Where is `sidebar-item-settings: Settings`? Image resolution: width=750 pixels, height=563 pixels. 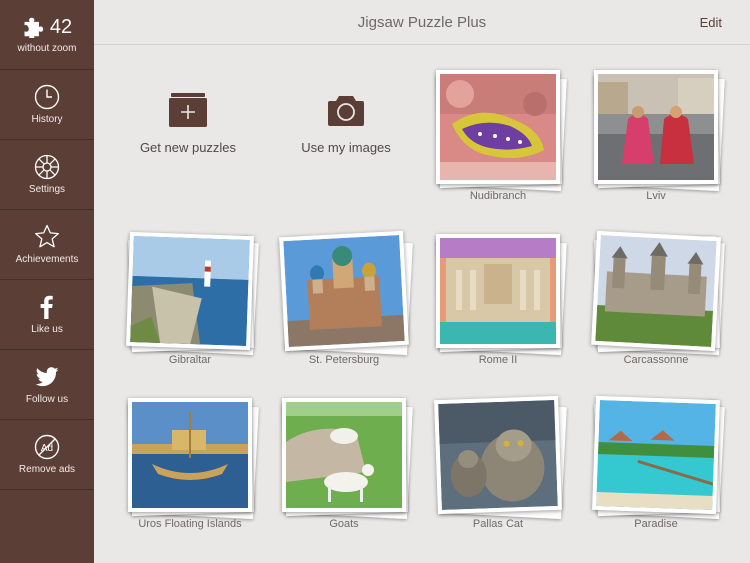
sidebar-item-settings: Settings is located at coordinates (47, 175).